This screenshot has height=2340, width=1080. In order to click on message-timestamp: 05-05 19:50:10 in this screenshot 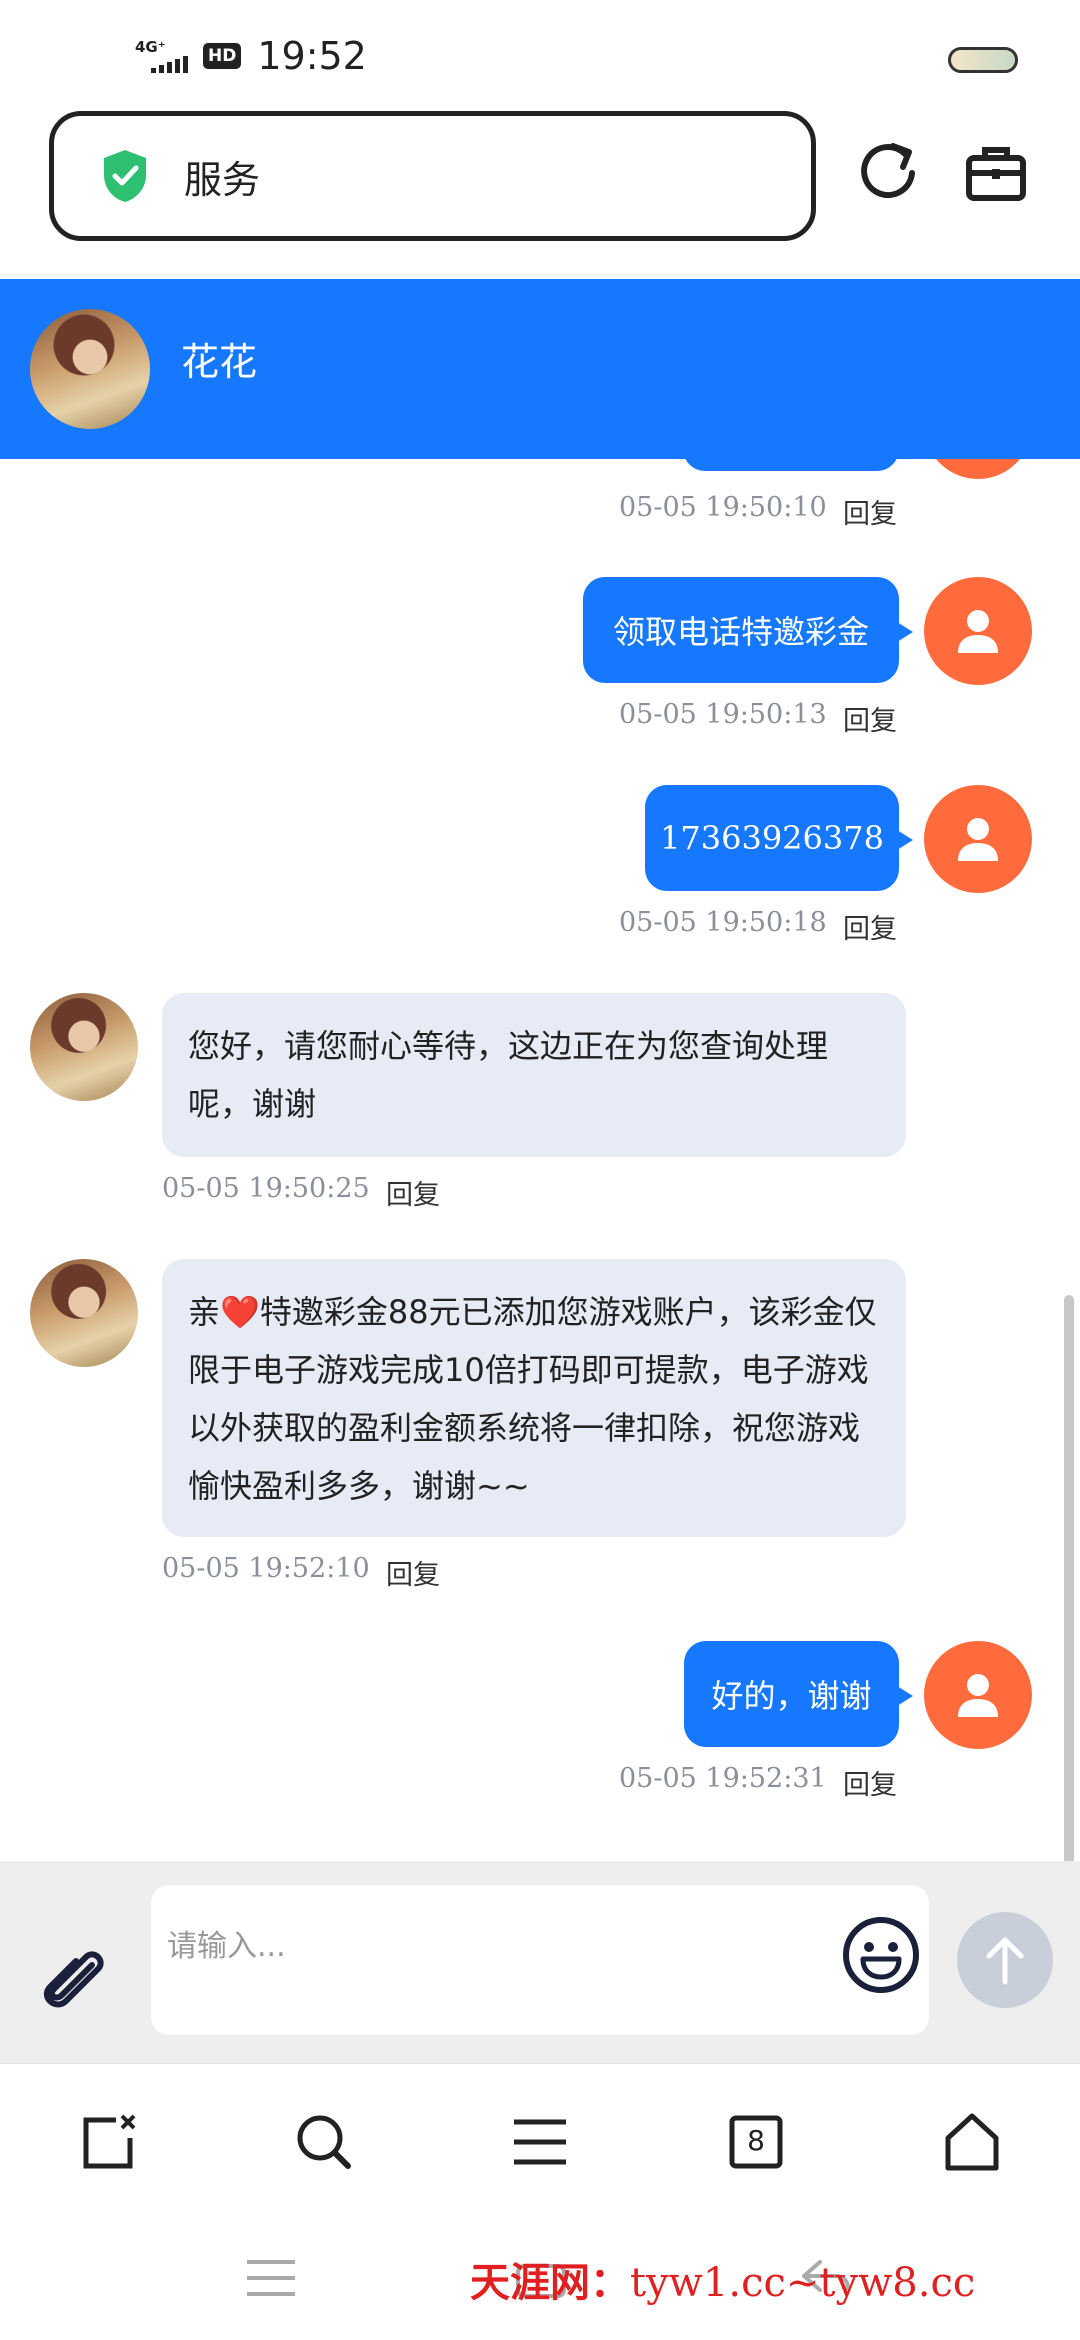, I will do `click(723, 507)`.